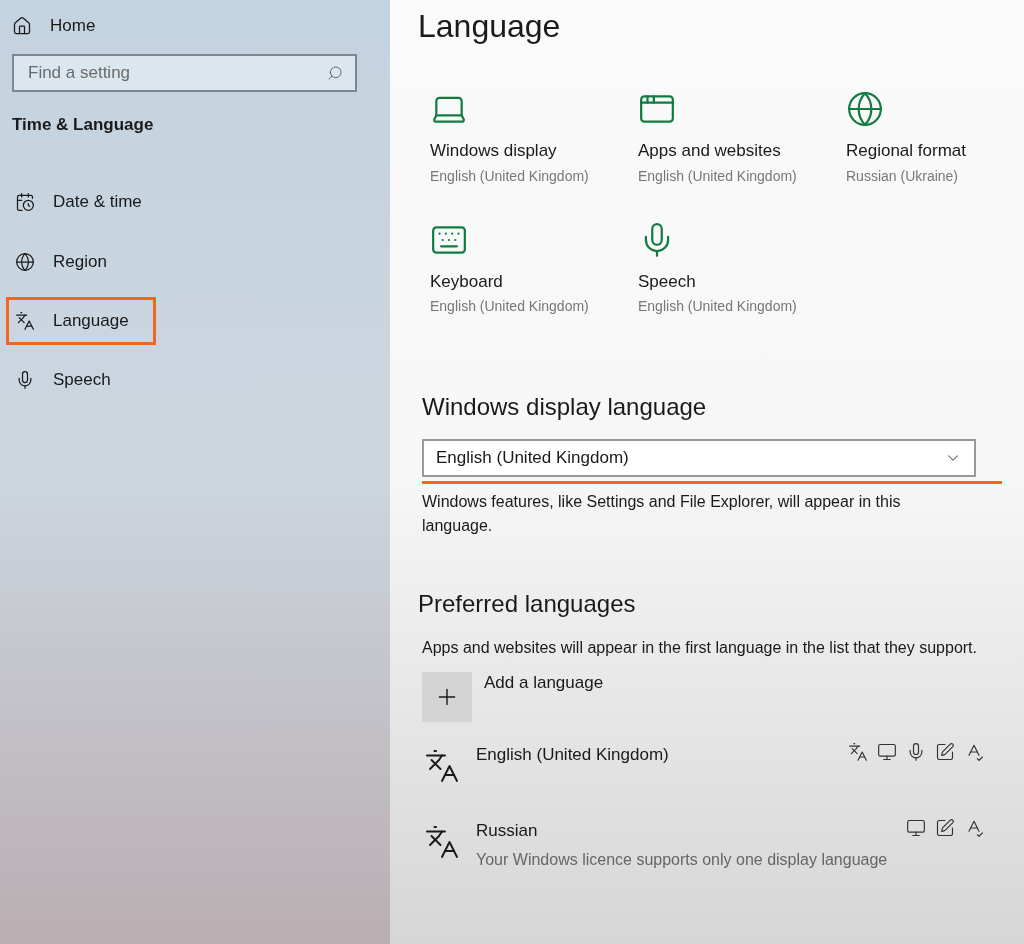 The height and width of the screenshot is (944, 1024). Describe the element at coordinates (544, 683) in the screenshot. I see `add-language-label: Add a language` at that location.